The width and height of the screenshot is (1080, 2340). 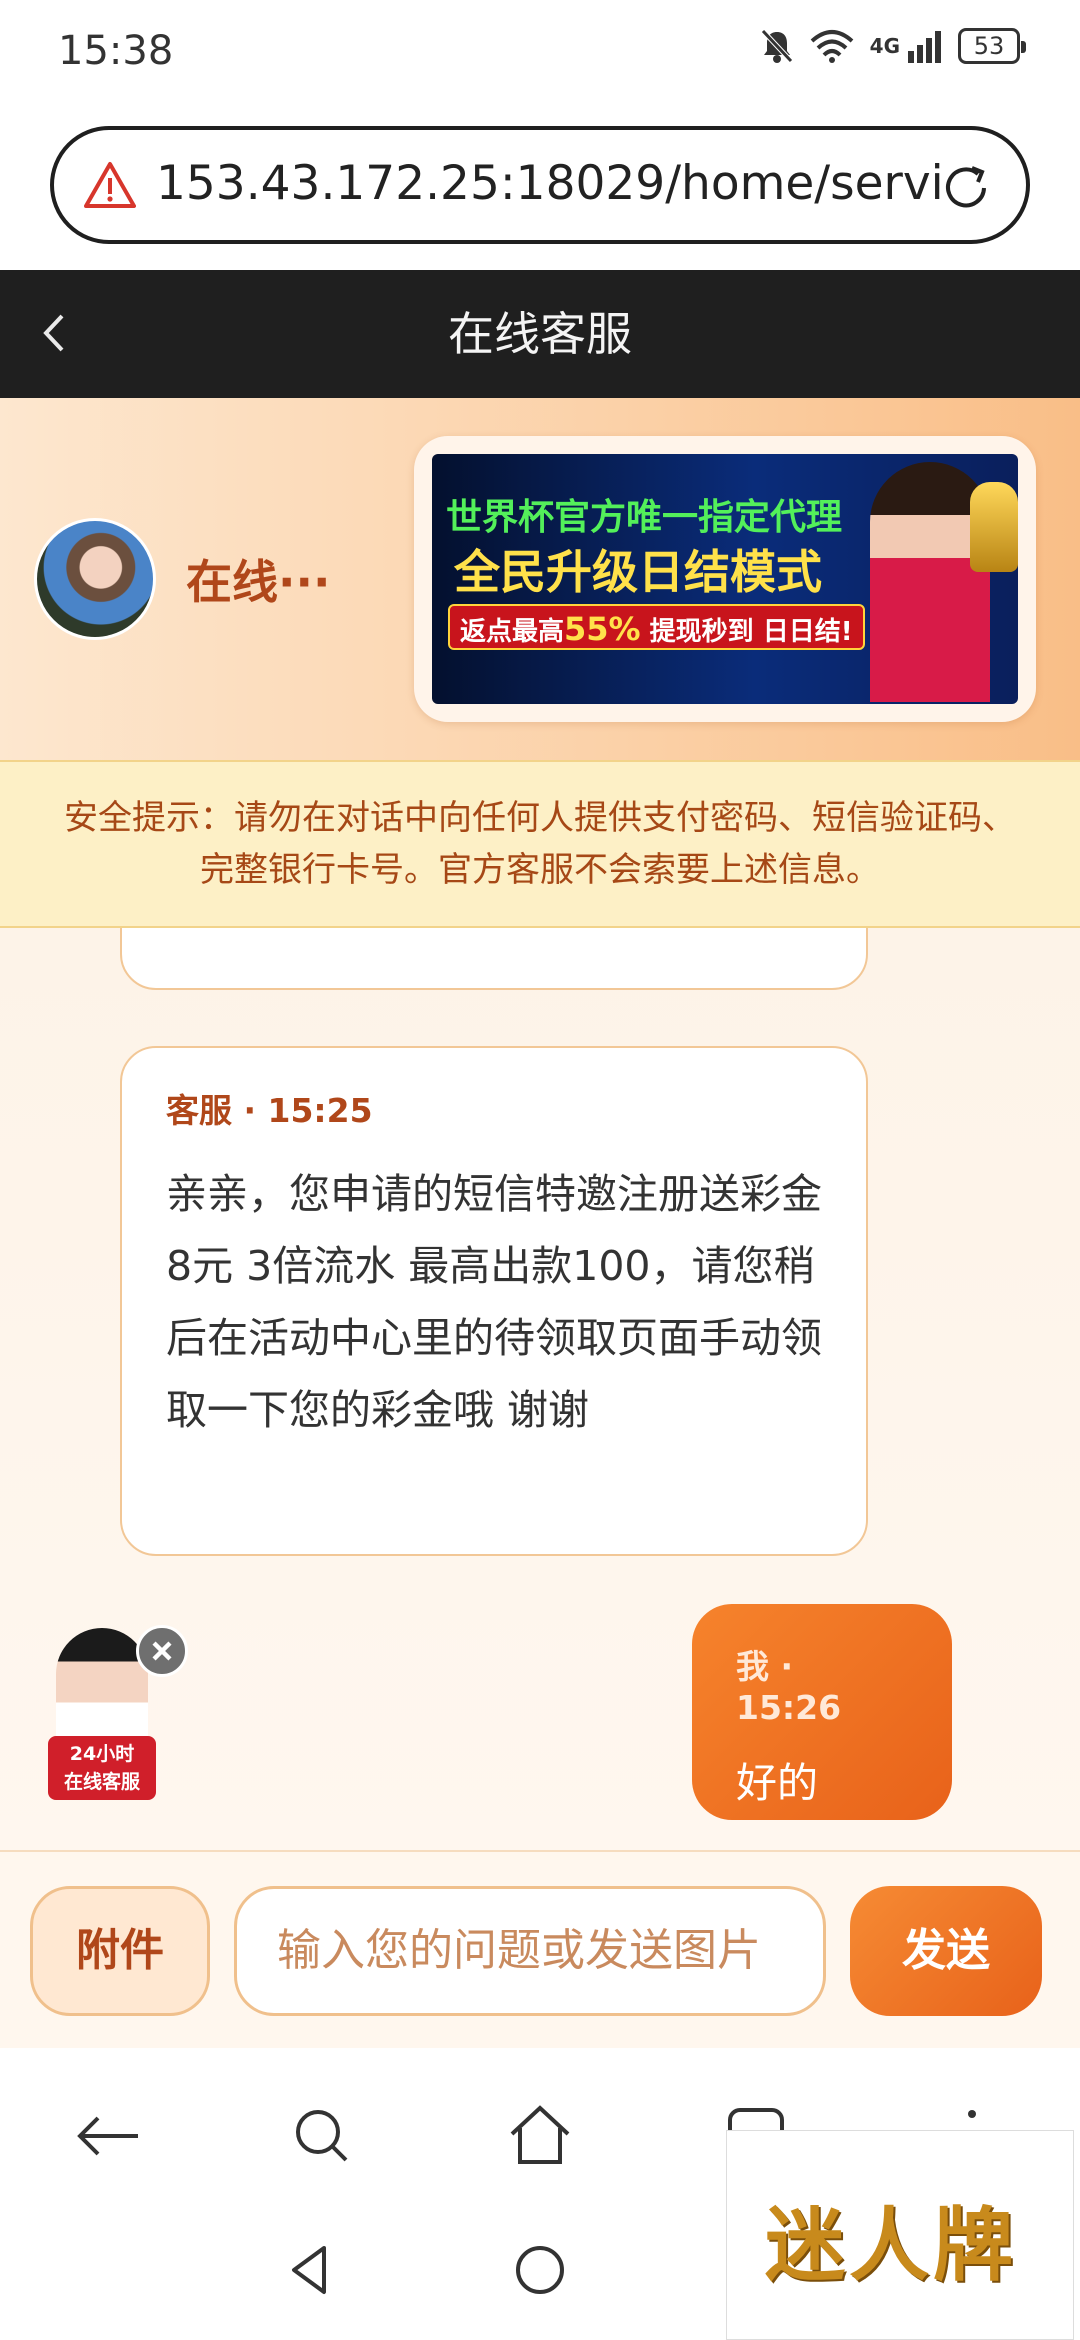 What do you see at coordinates (102, 1768) in the screenshot?
I see `cs-widget-label: 24小时 在线客服` at bounding box center [102, 1768].